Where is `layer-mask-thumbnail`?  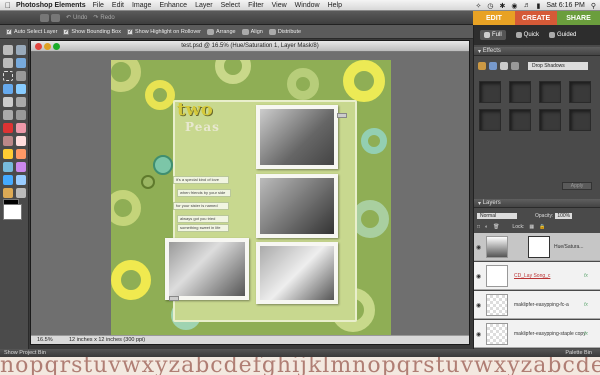 layer-mask-thumbnail is located at coordinates (539, 247).